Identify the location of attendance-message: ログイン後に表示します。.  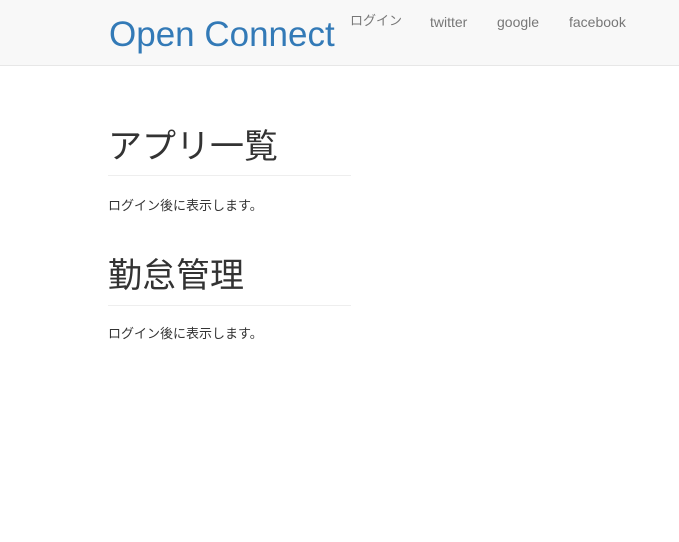
(185, 334).